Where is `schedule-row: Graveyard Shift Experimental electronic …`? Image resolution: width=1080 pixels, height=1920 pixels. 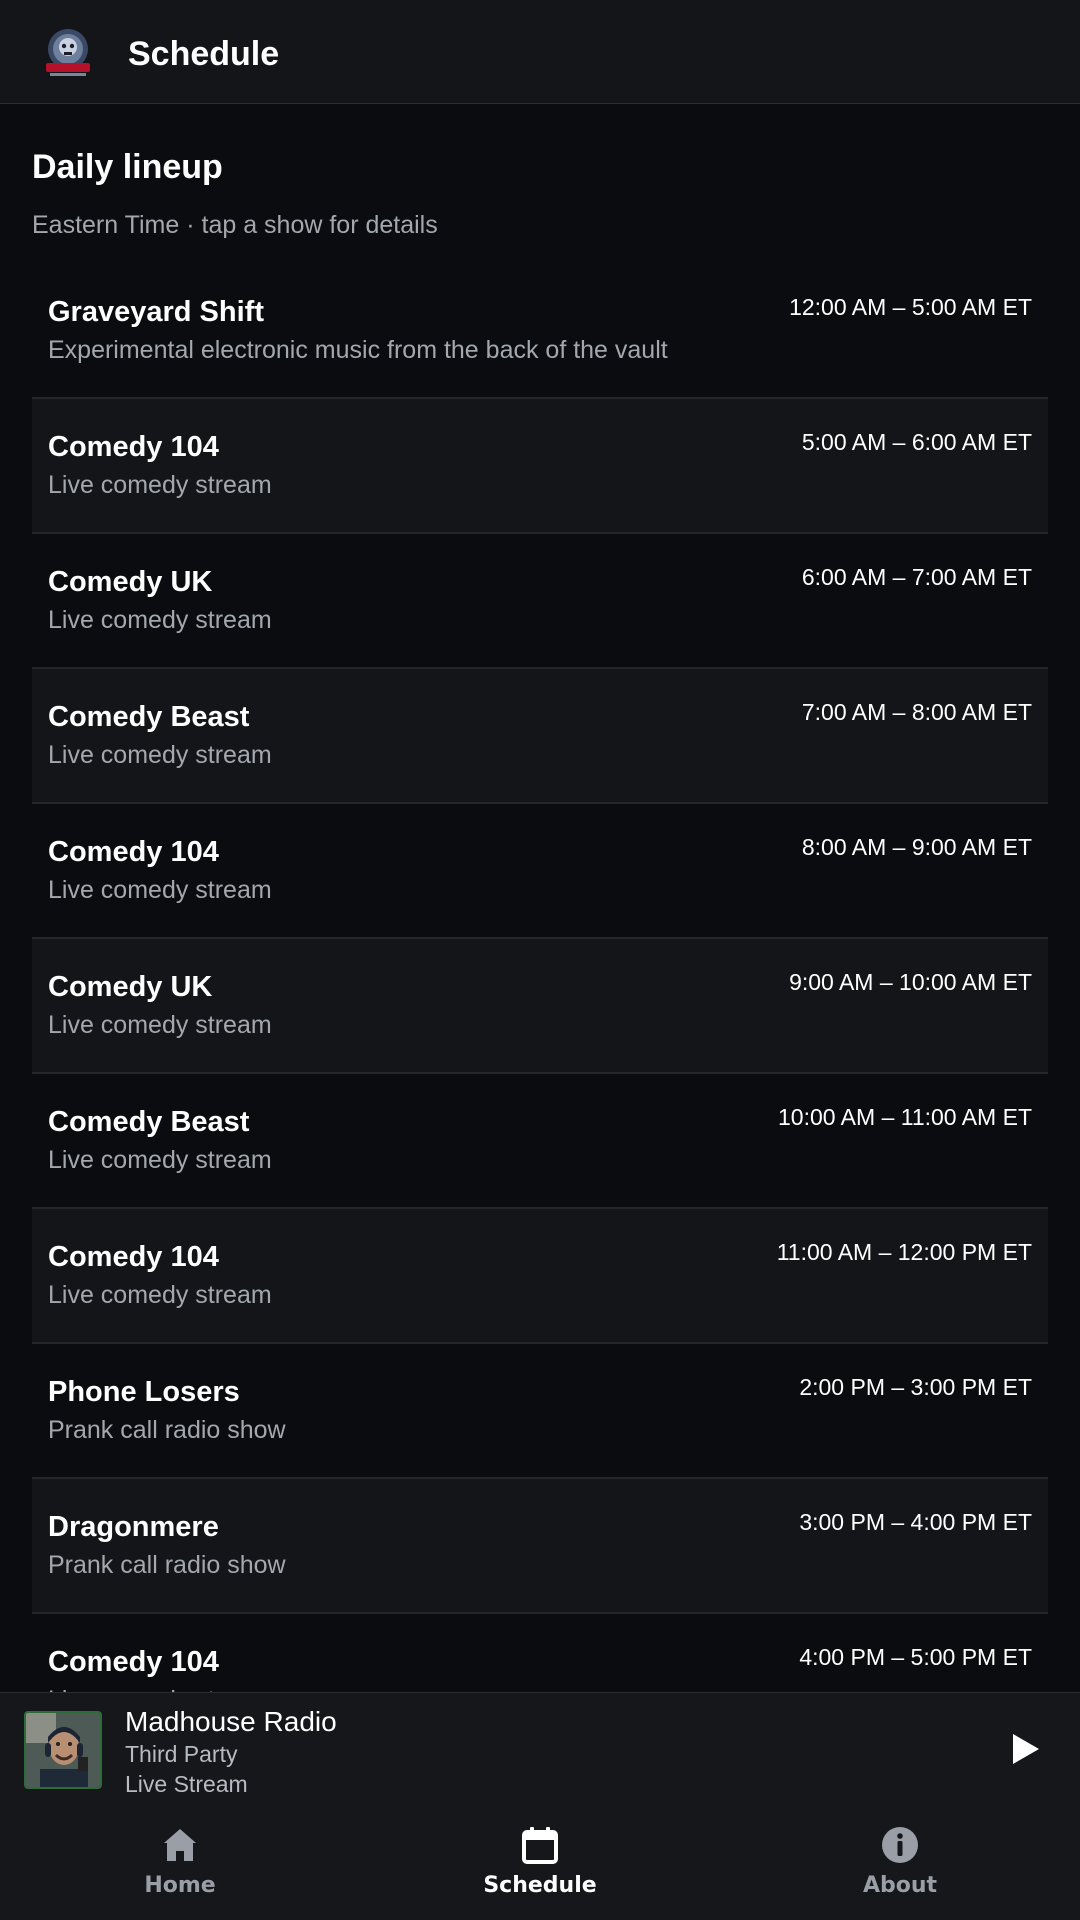
schedule-row: Graveyard Shift Experimental electronic … is located at coordinates (540, 331).